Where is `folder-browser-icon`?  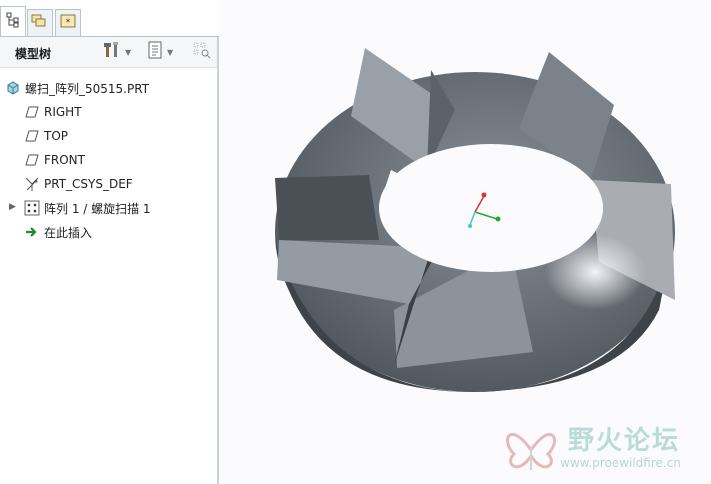
folder-browser-icon is located at coordinates (40, 23).